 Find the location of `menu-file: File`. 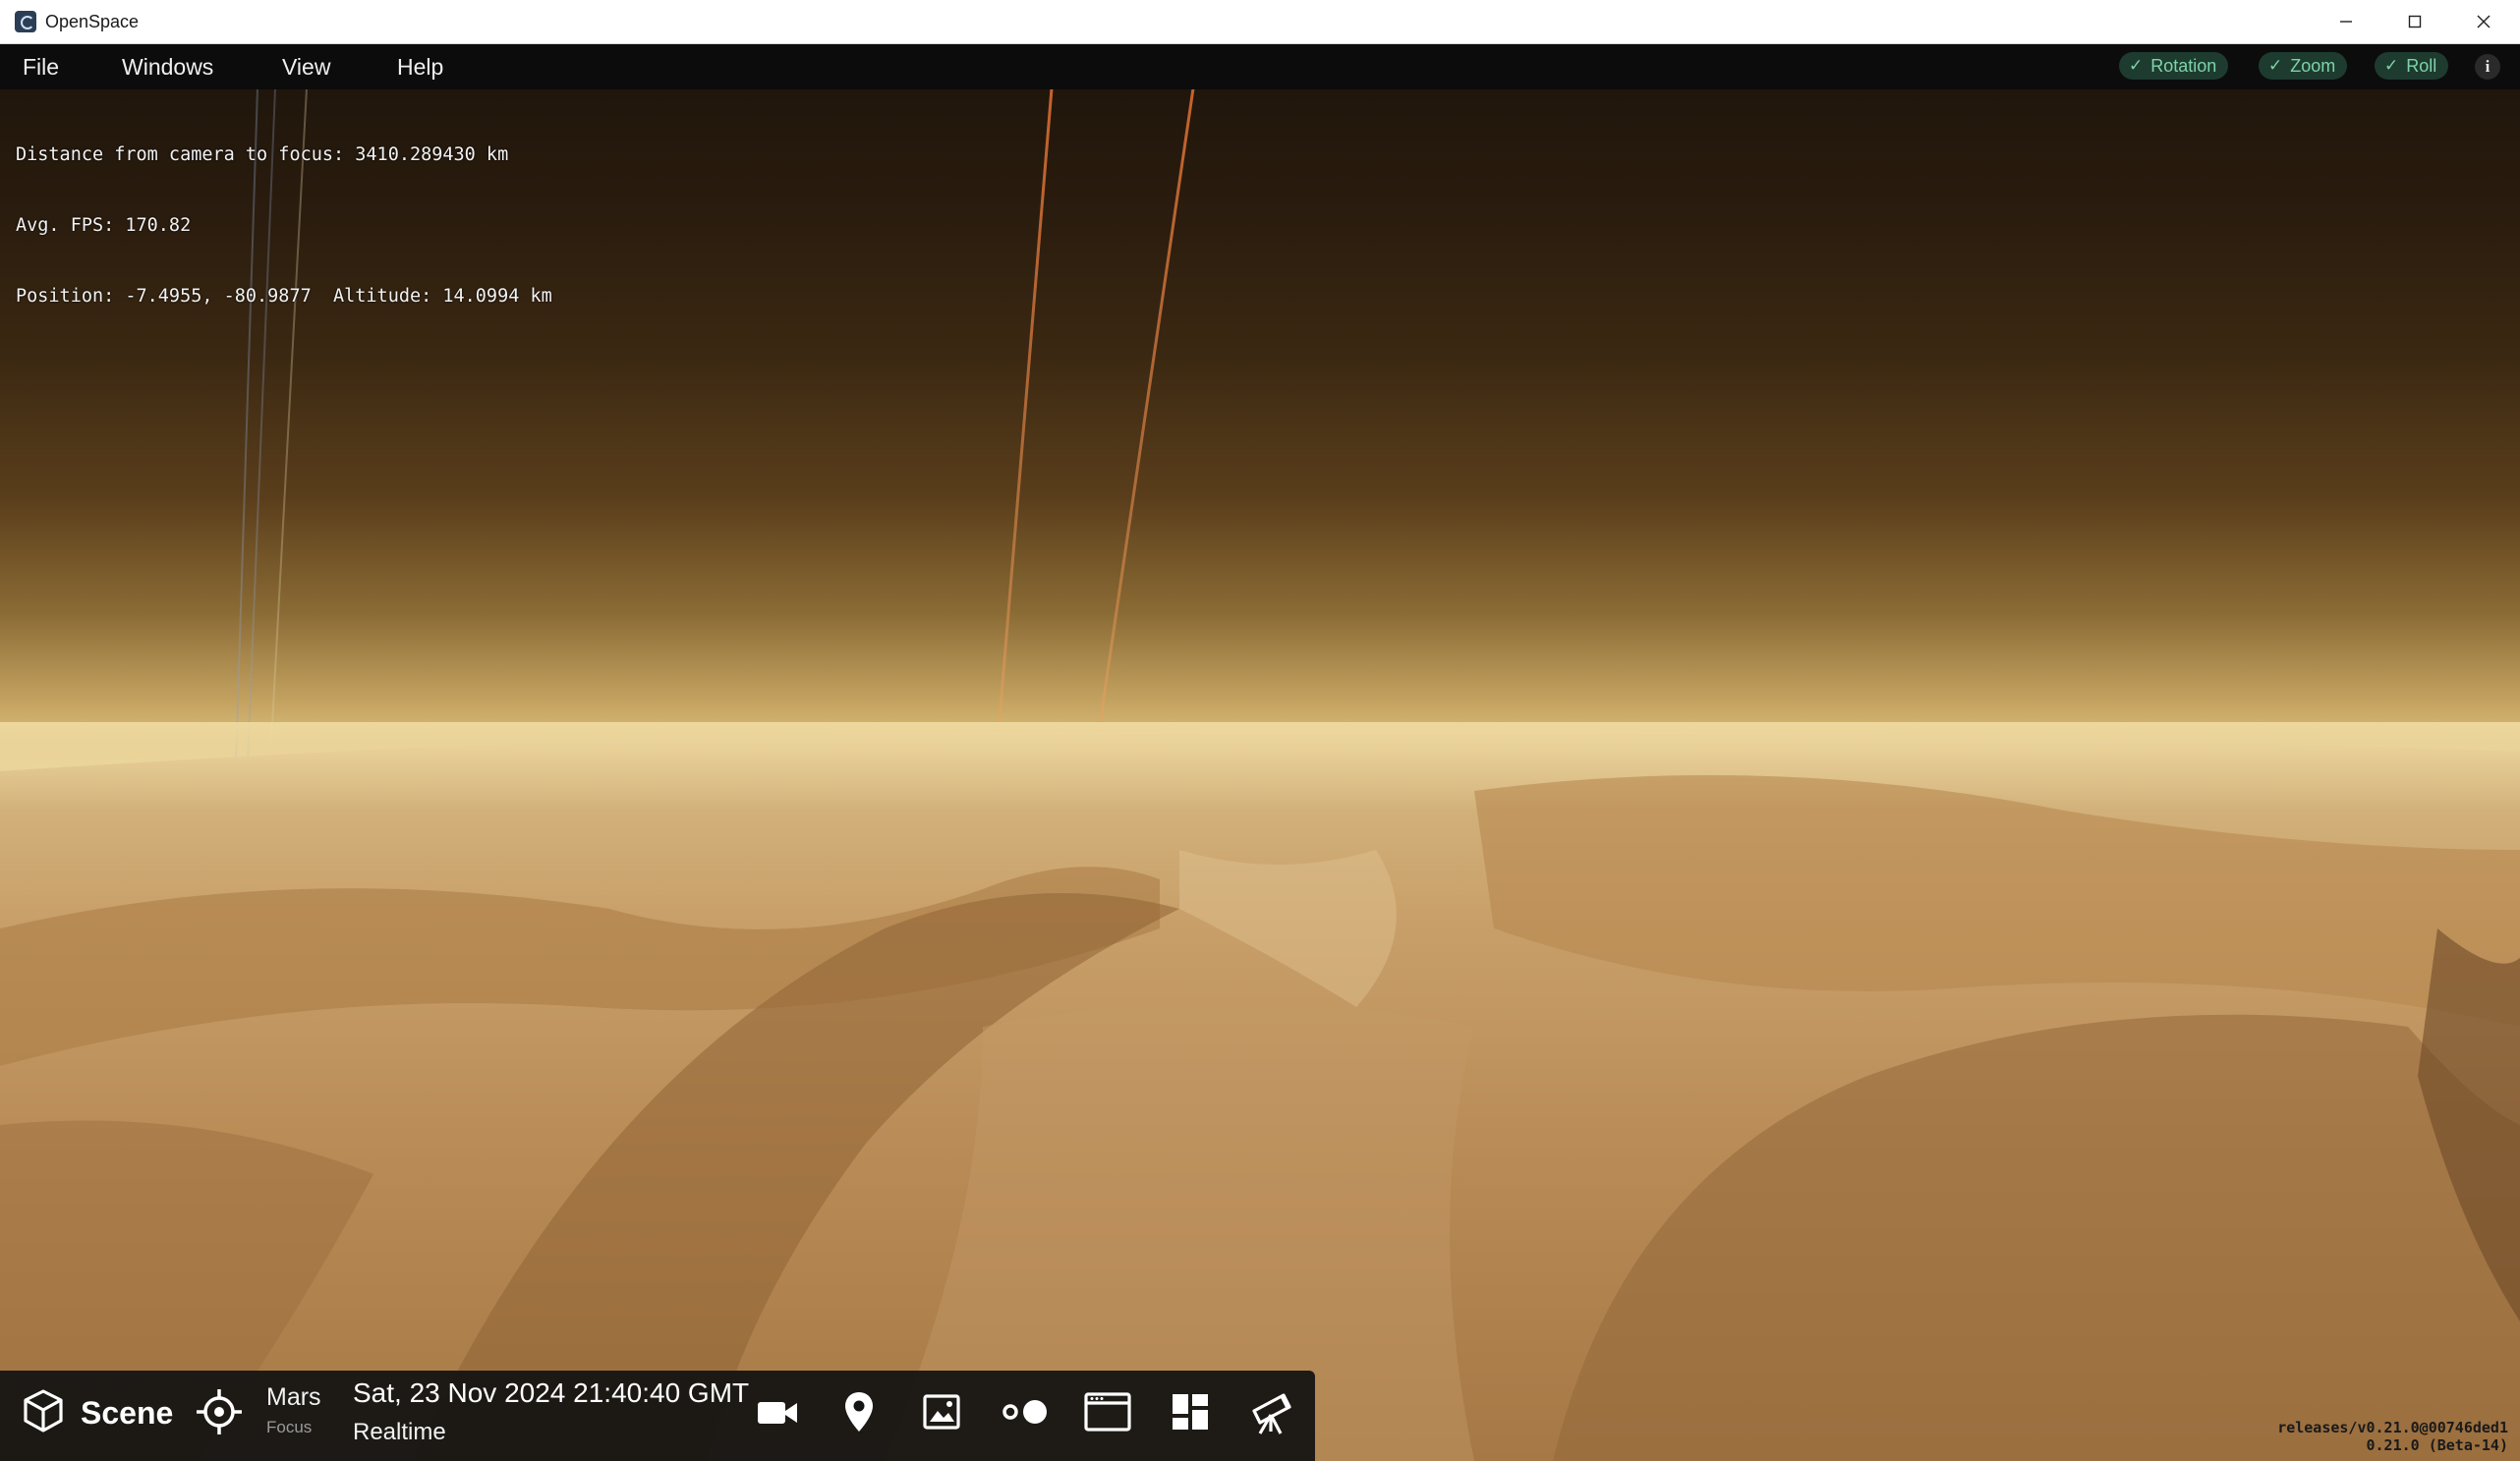

menu-file: File is located at coordinates (41, 67).